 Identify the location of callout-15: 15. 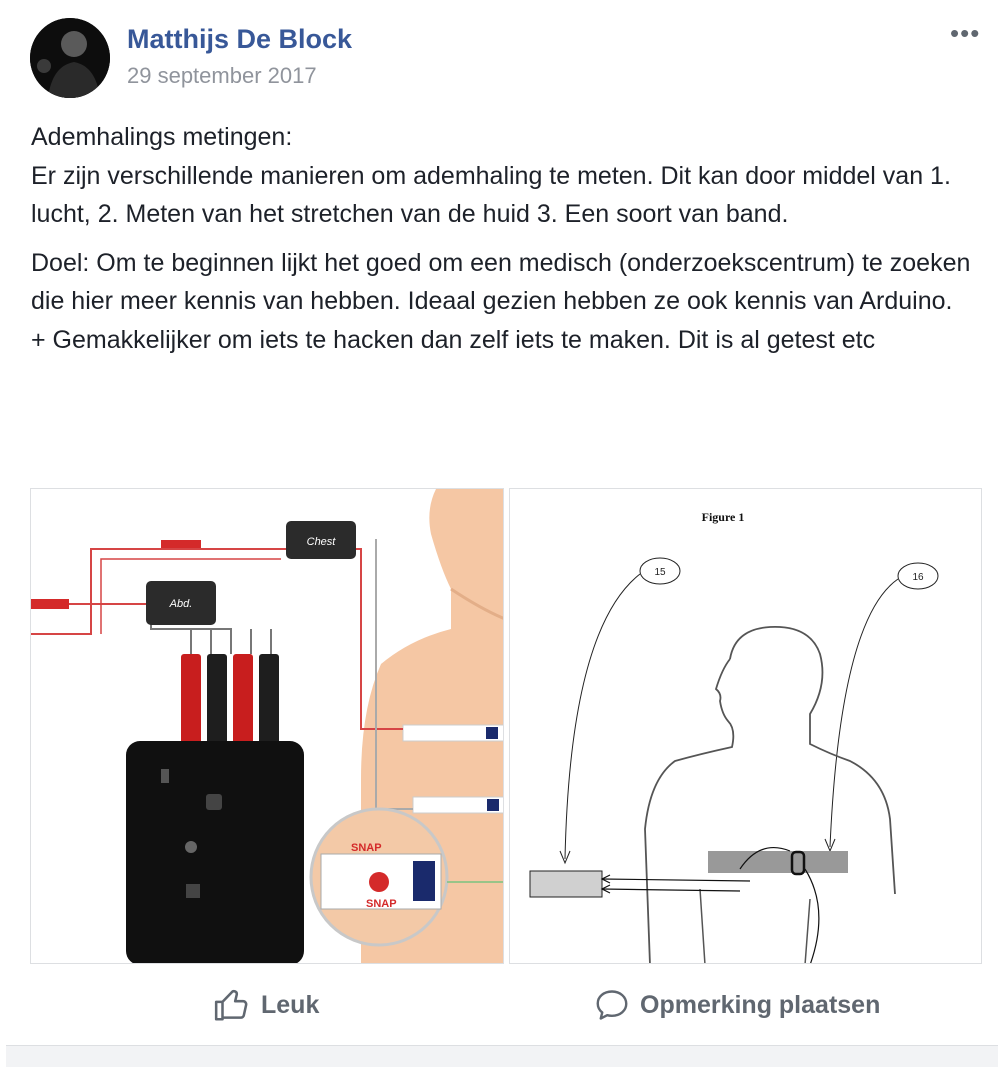
(660, 572).